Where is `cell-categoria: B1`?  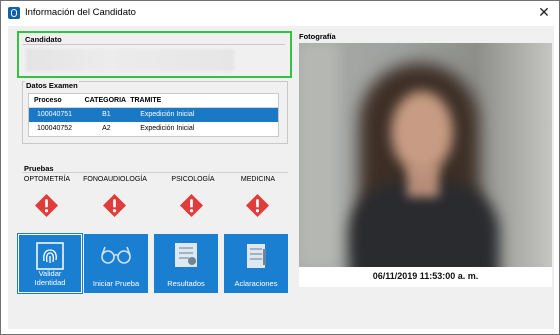 cell-categoria: B1 is located at coordinates (106, 114).